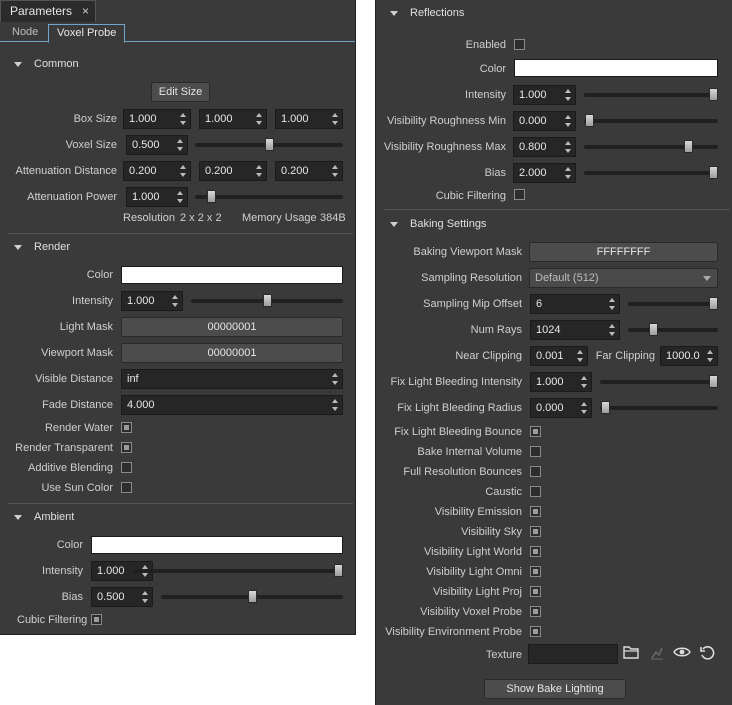 The height and width of the screenshot is (705, 732). What do you see at coordinates (659, 382) in the screenshot?
I see `fix-light-bleeding-intensity-slider` at bounding box center [659, 382].